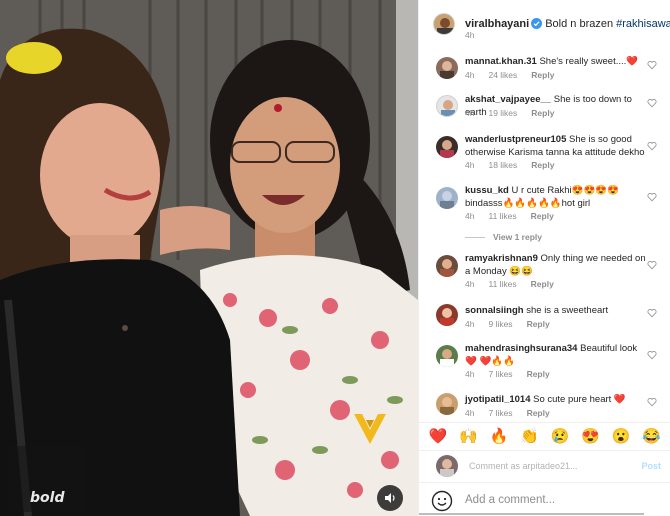 The image size is (670, 516). What do you see at coordinates (501, 61) in the screenshot?
I see `comment-username: mannat.khan.31` at bounding box center [501, 61].